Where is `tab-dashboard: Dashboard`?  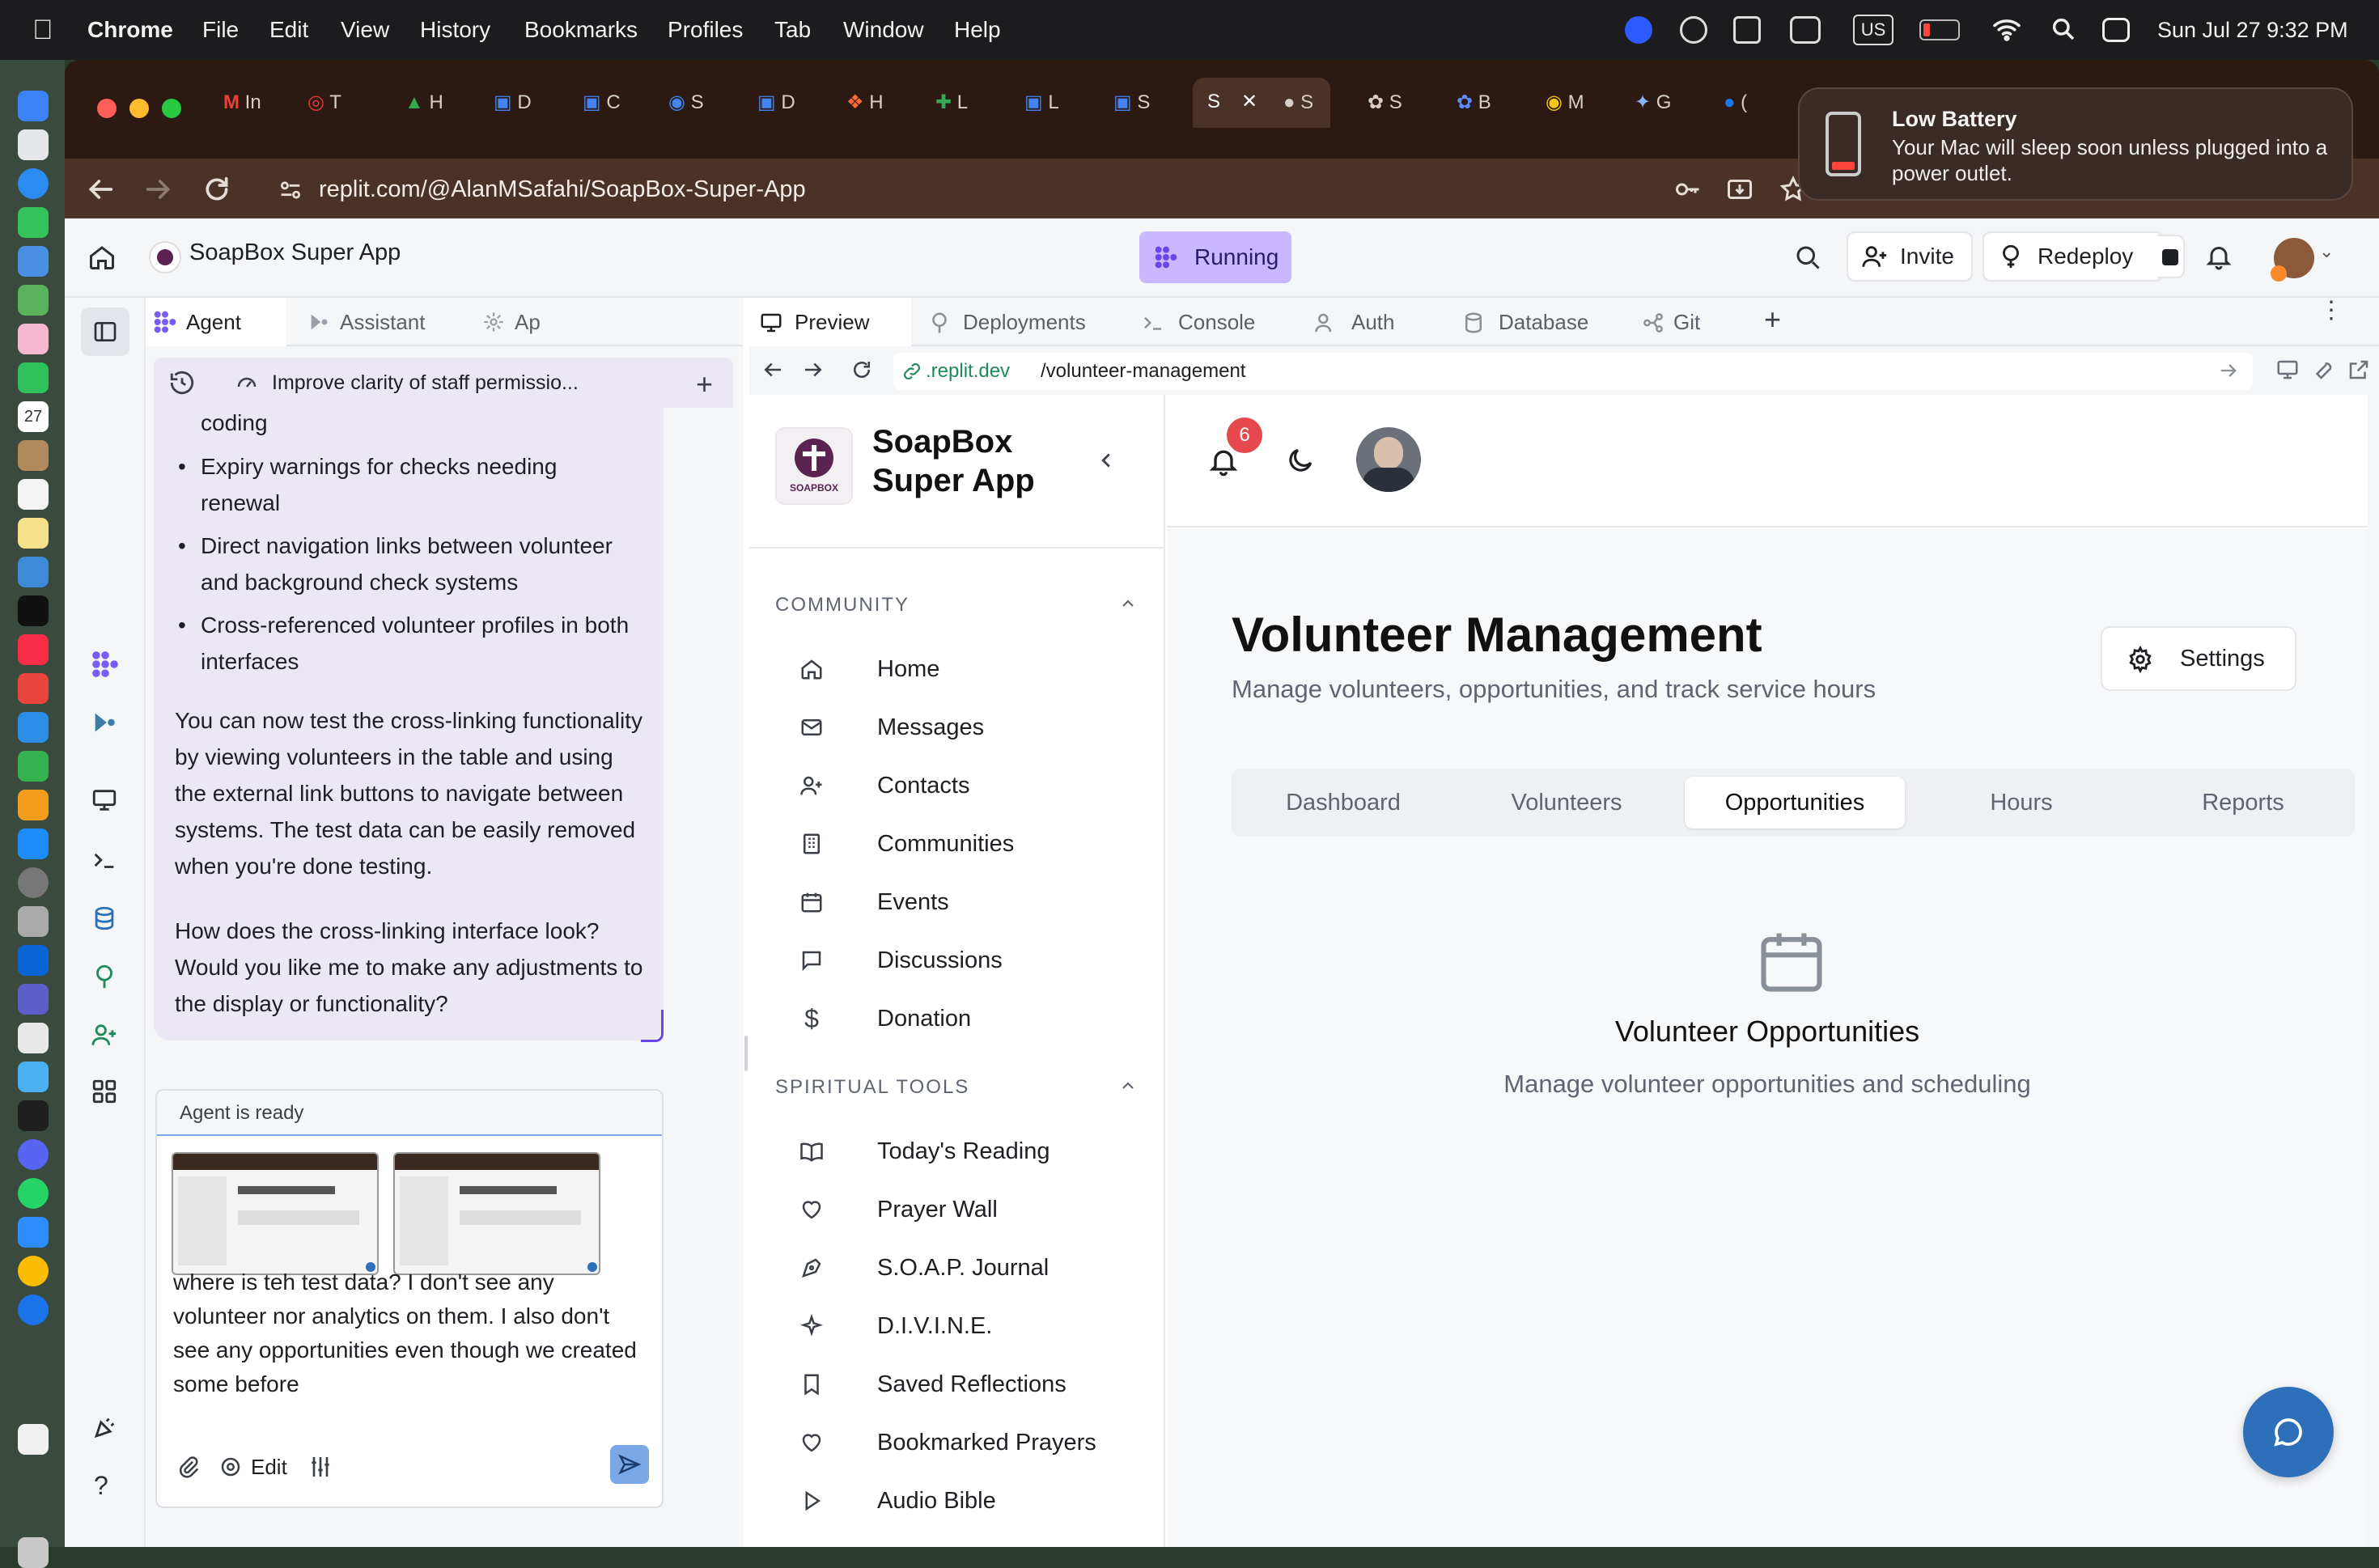 tab-dashboard: Dashboard is located at coordinates (1343, 803).